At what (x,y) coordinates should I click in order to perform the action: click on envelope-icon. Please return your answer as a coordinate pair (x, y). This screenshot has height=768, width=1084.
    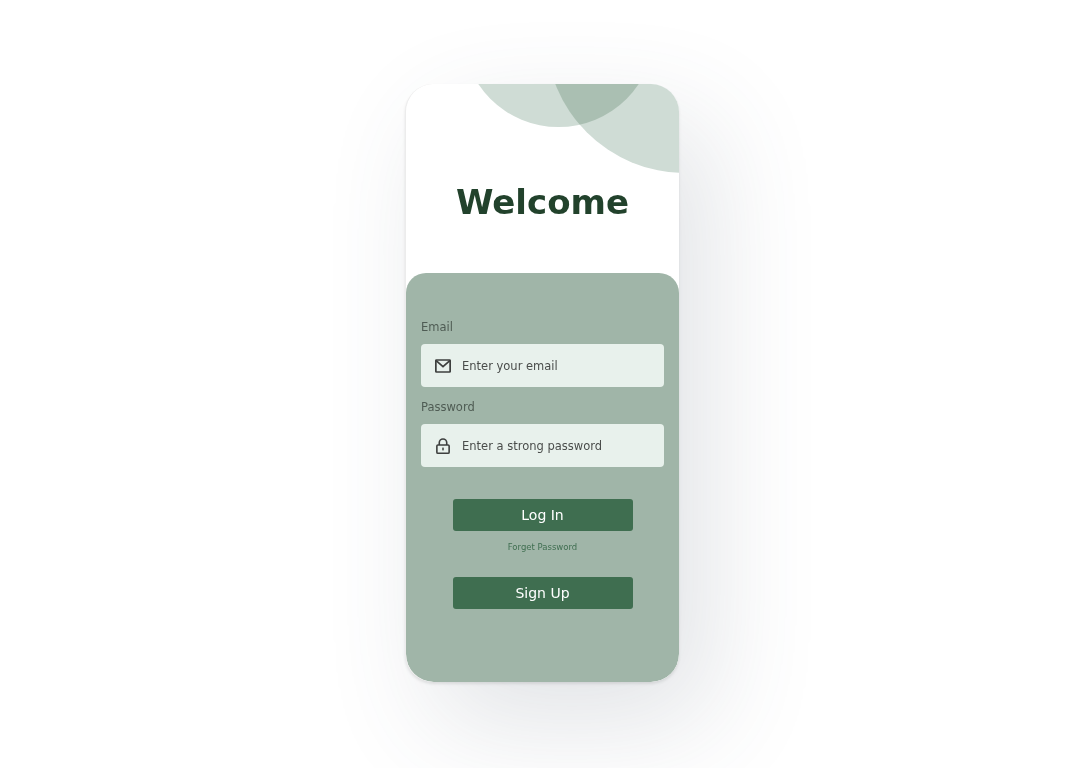
    Looking at the image, I should click on (443, 365).